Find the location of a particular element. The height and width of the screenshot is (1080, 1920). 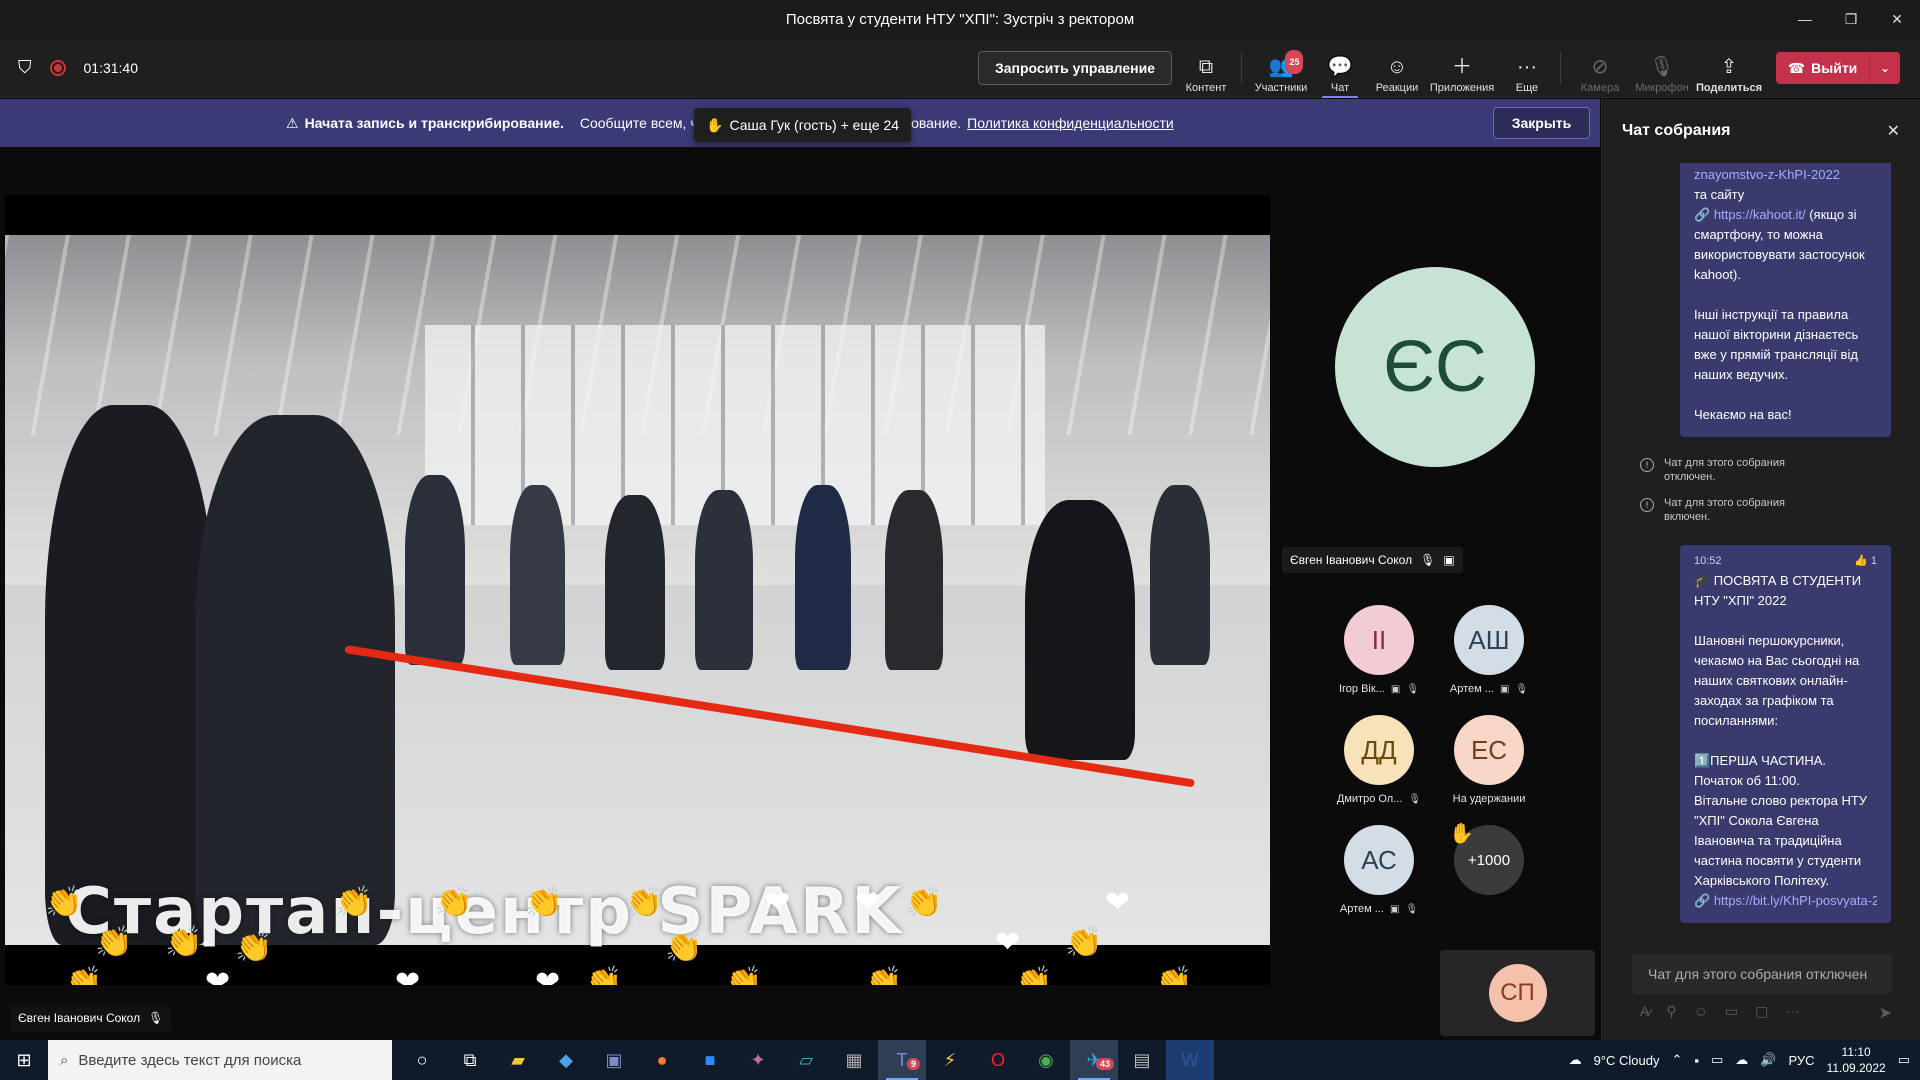

emoji-icon: ☺ is located at coordinates (1701, 1011).